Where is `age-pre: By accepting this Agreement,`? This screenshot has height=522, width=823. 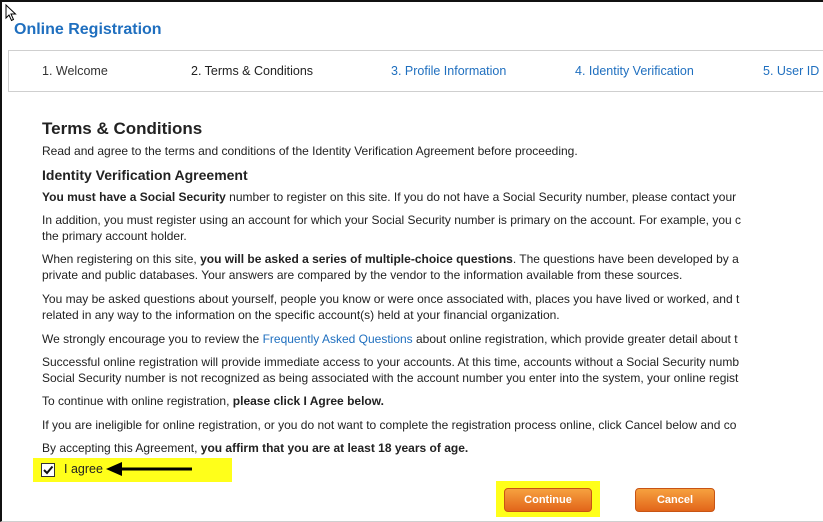
age-pre: By accepting this Agreement, is located at coordinates (121, 448).